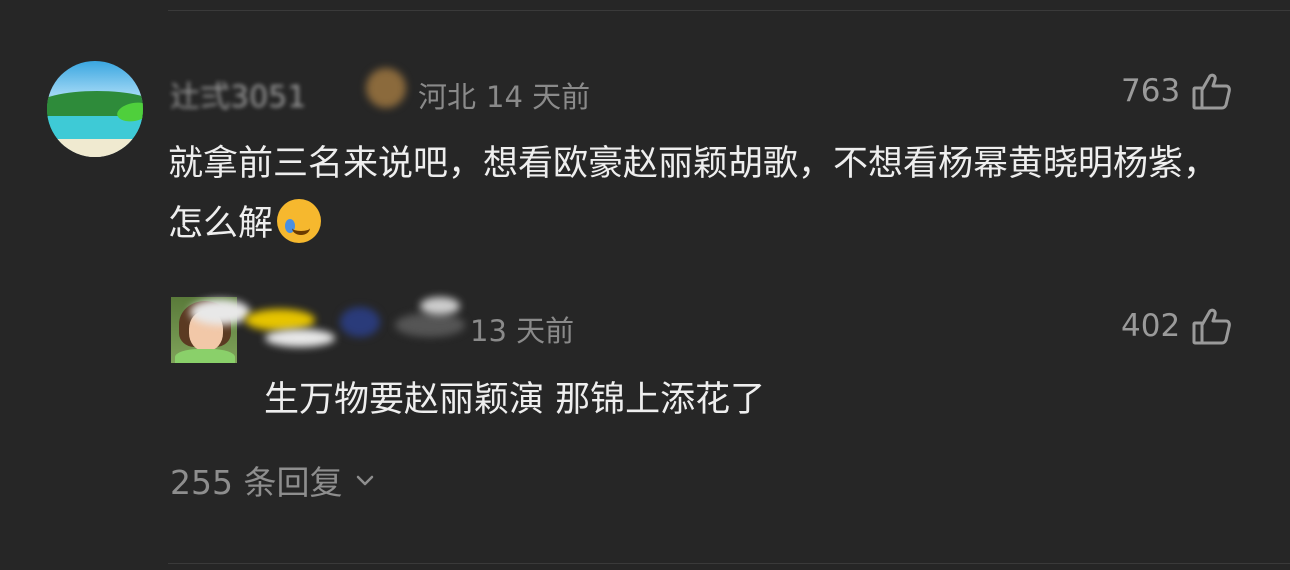 Image resolution: width=1290 pixels, height=570 pixels. I want to click on commenter-username: 辻弍3051, so click(238, 94).